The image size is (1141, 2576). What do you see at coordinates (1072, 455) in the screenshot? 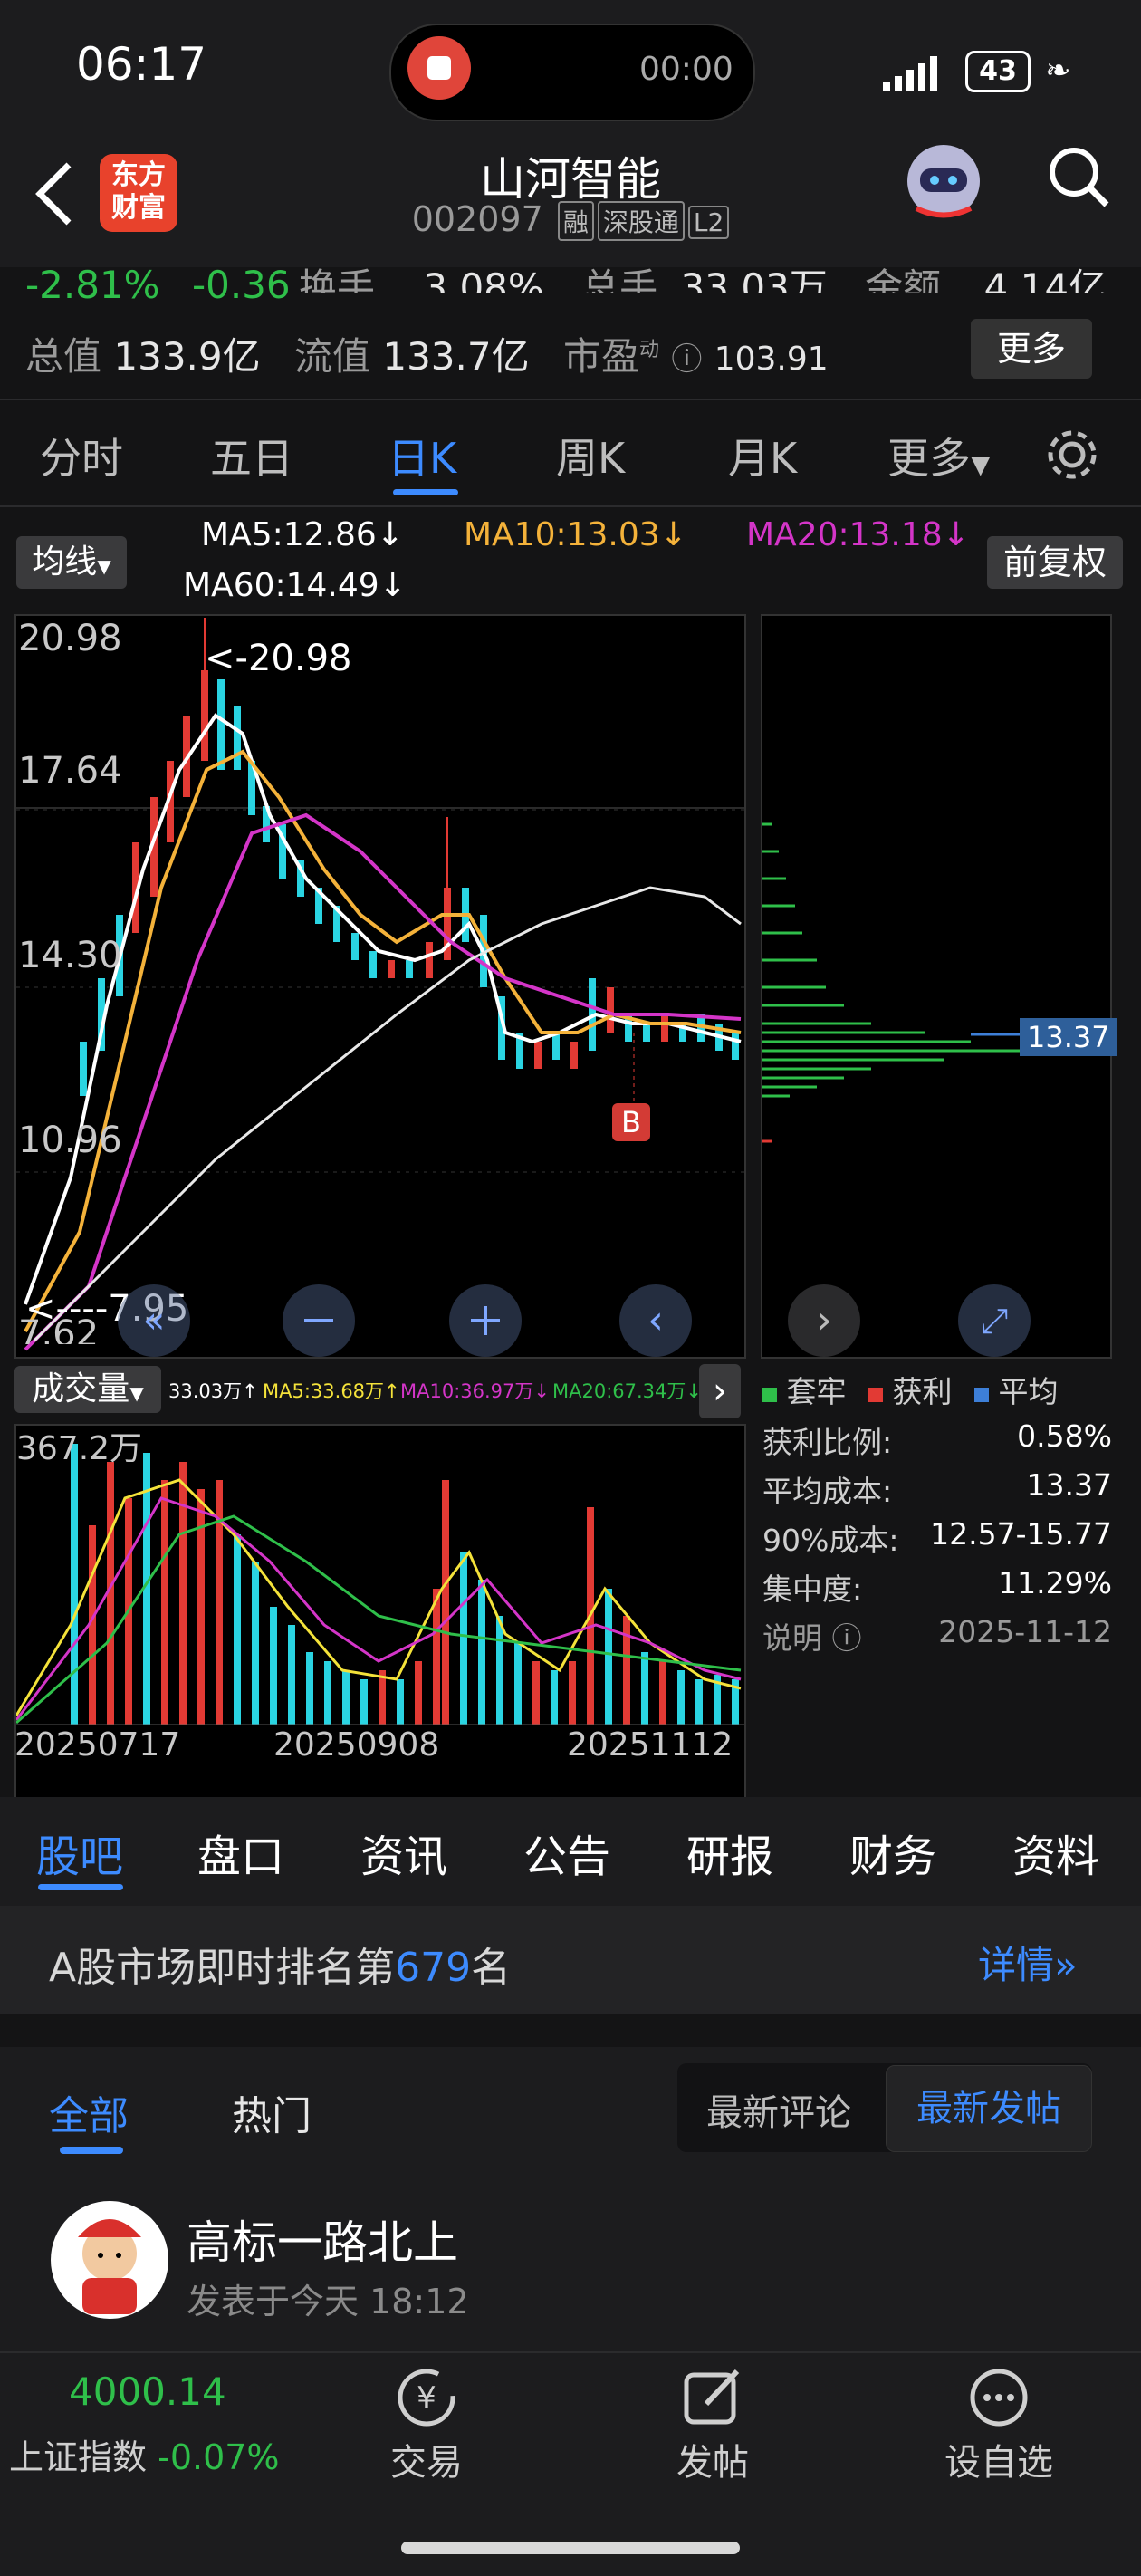
I see `gear-icon` at bounding box center [1072, 455].